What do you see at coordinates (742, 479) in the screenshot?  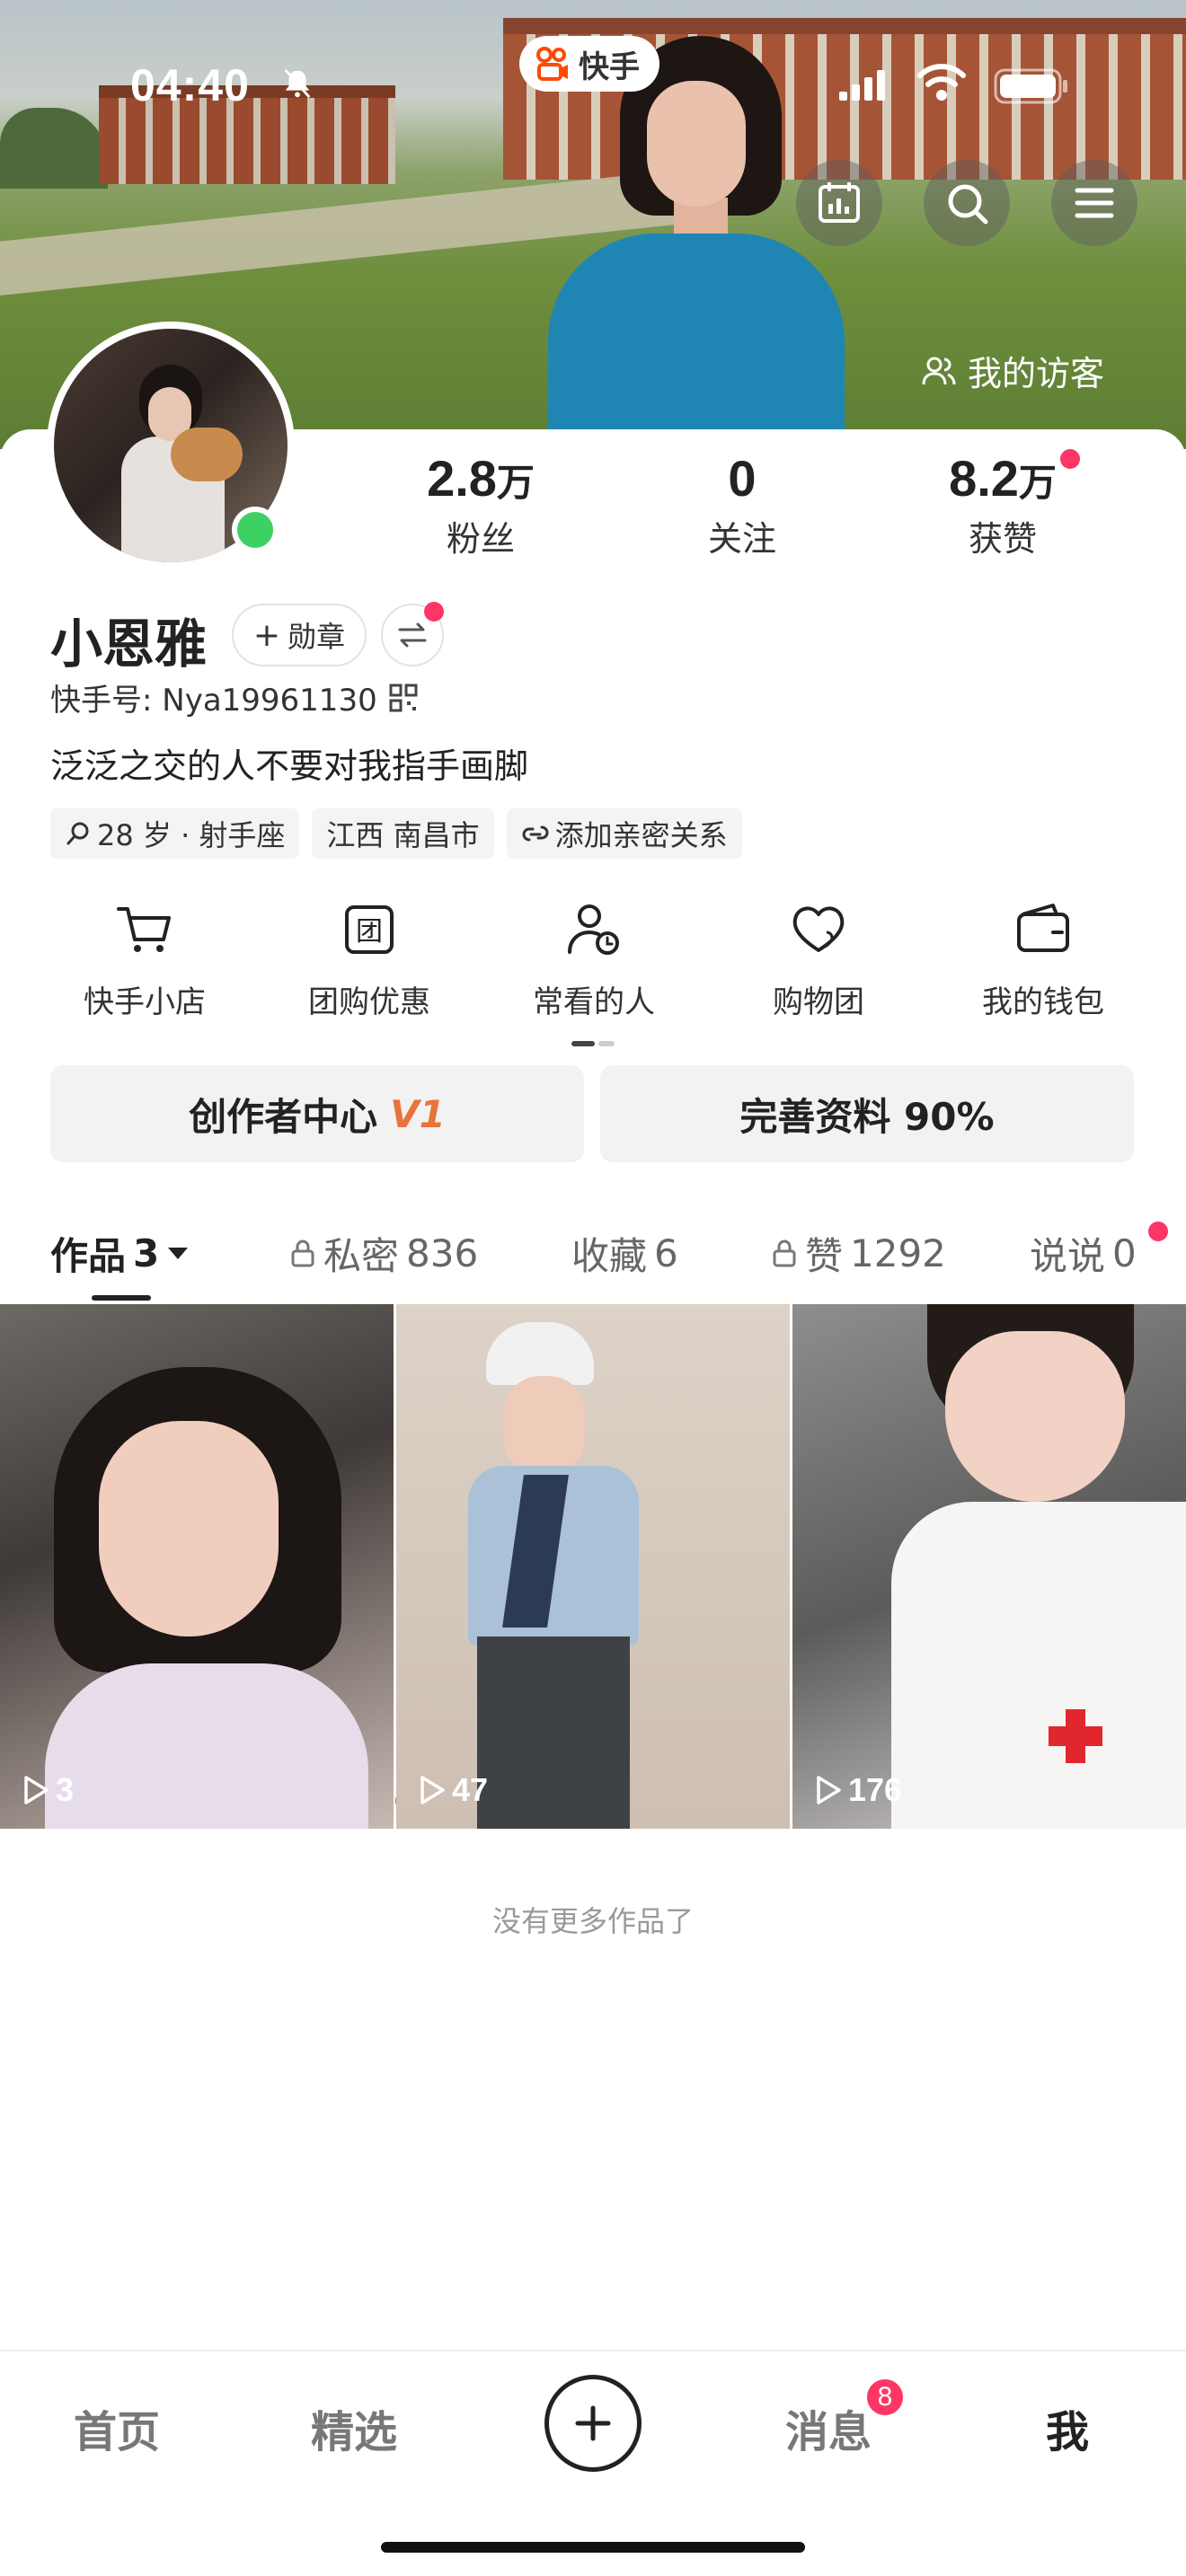 I see `stat-following-num: 0` at bounding box center [742, 479].